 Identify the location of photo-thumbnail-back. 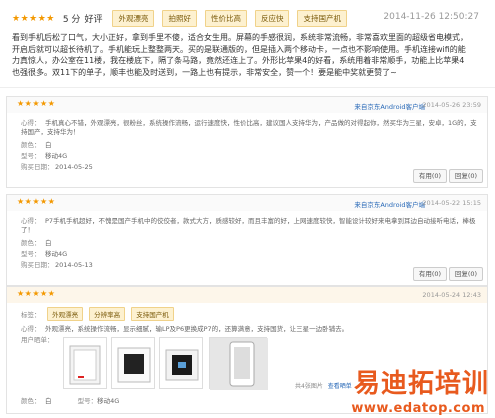
(238, 363).